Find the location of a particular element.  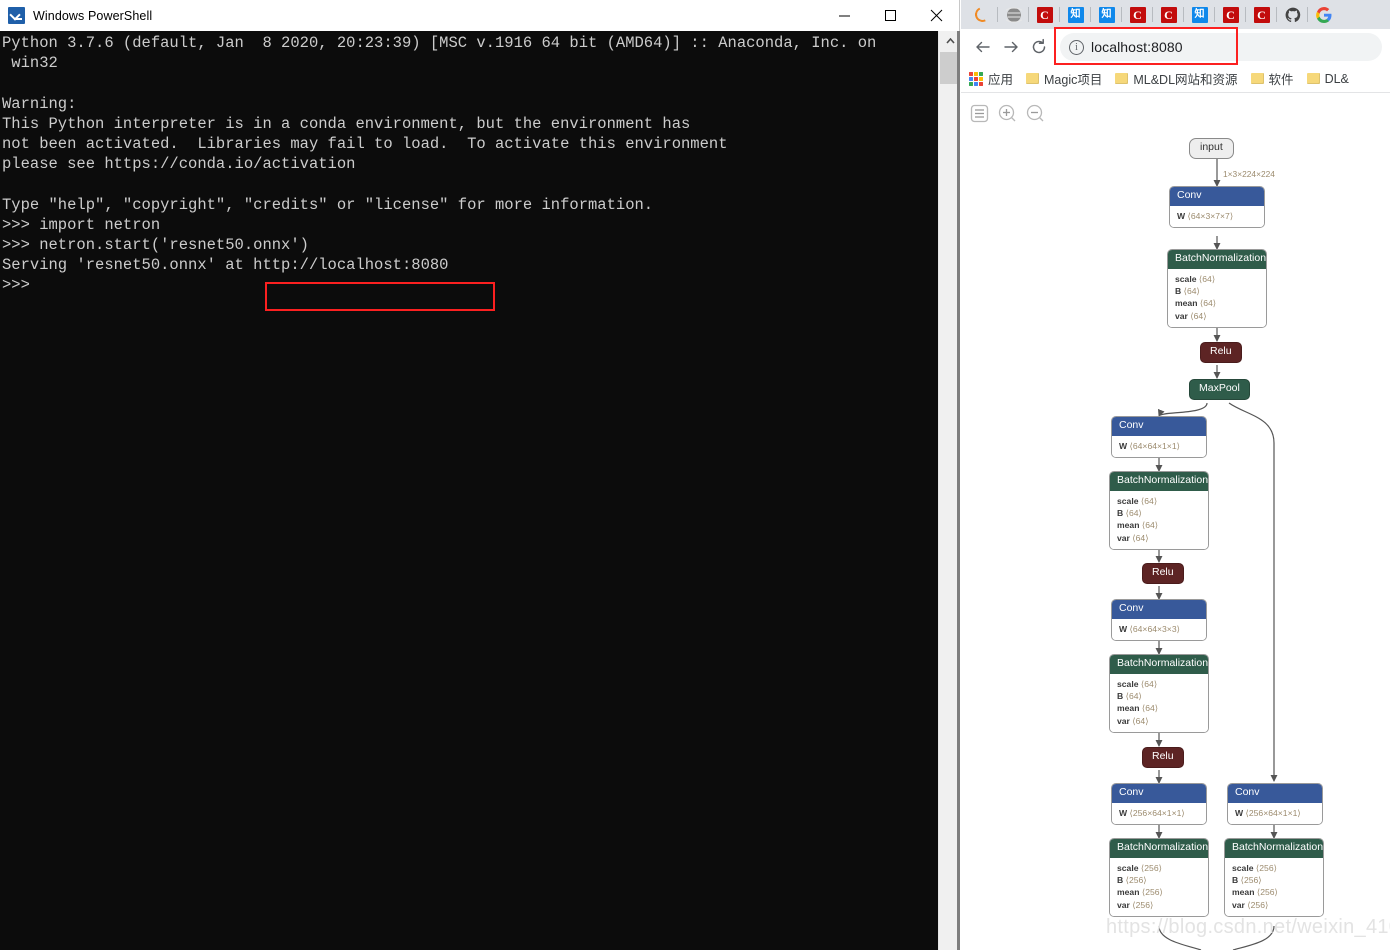

maximize-button is located at coordinates (890, 15).